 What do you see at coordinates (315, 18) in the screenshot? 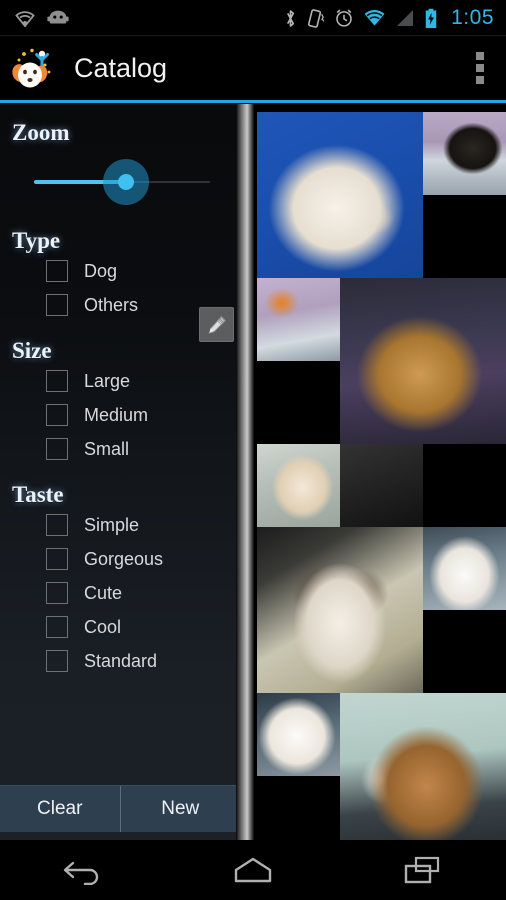
I see `vibrate-icon` at bounding box center [315, 18].